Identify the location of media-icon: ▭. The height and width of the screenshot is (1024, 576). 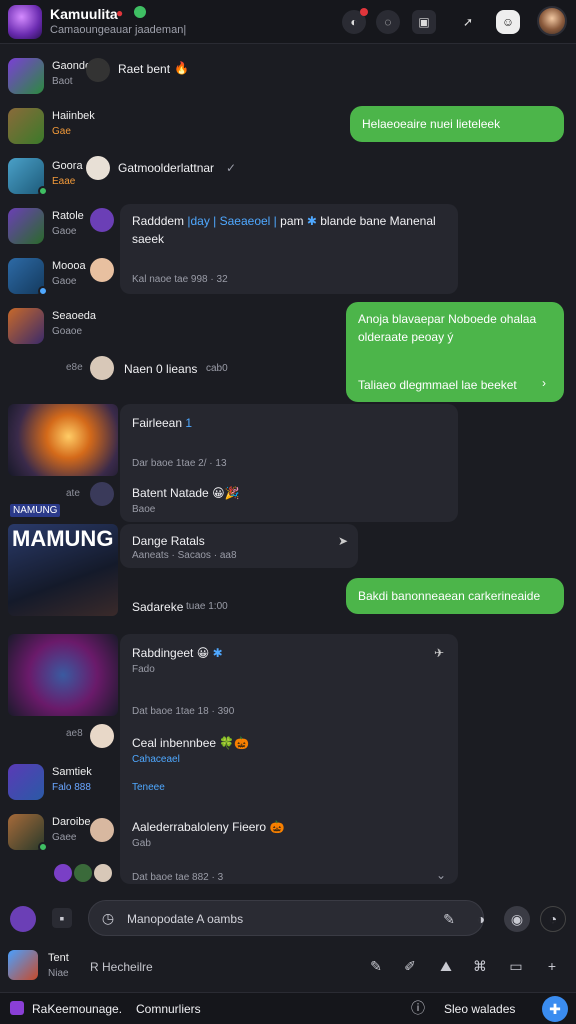
(516, 966).